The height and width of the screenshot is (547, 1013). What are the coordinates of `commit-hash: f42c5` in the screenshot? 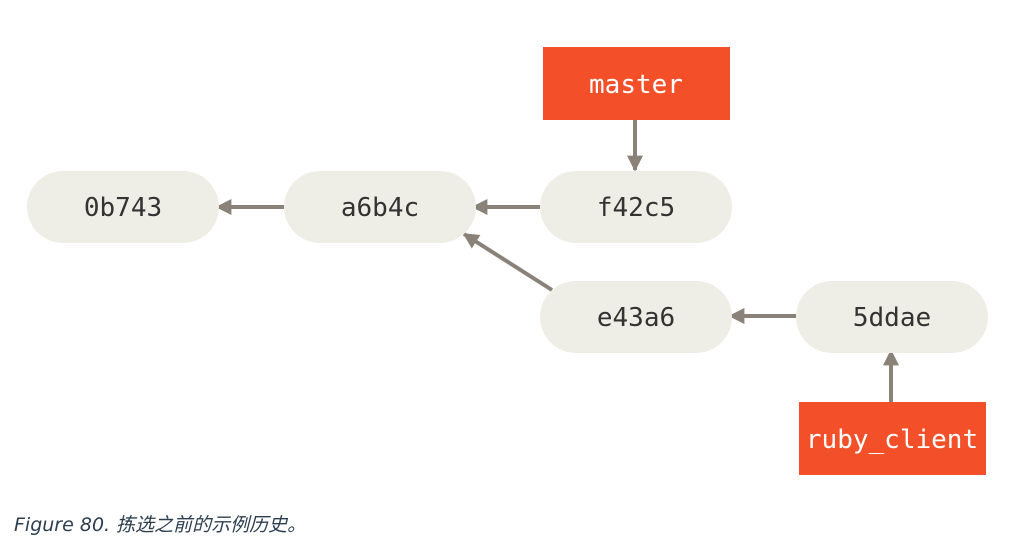 It's located at (636, 208).